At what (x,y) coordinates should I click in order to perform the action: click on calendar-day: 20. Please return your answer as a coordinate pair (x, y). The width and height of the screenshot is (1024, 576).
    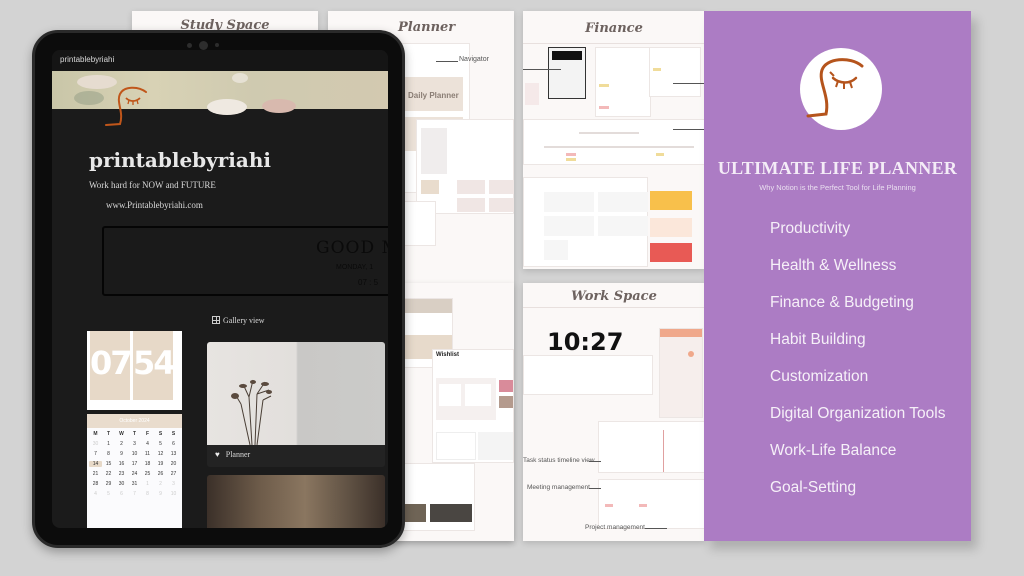
    Looking at the image, I should click on (173, 464).